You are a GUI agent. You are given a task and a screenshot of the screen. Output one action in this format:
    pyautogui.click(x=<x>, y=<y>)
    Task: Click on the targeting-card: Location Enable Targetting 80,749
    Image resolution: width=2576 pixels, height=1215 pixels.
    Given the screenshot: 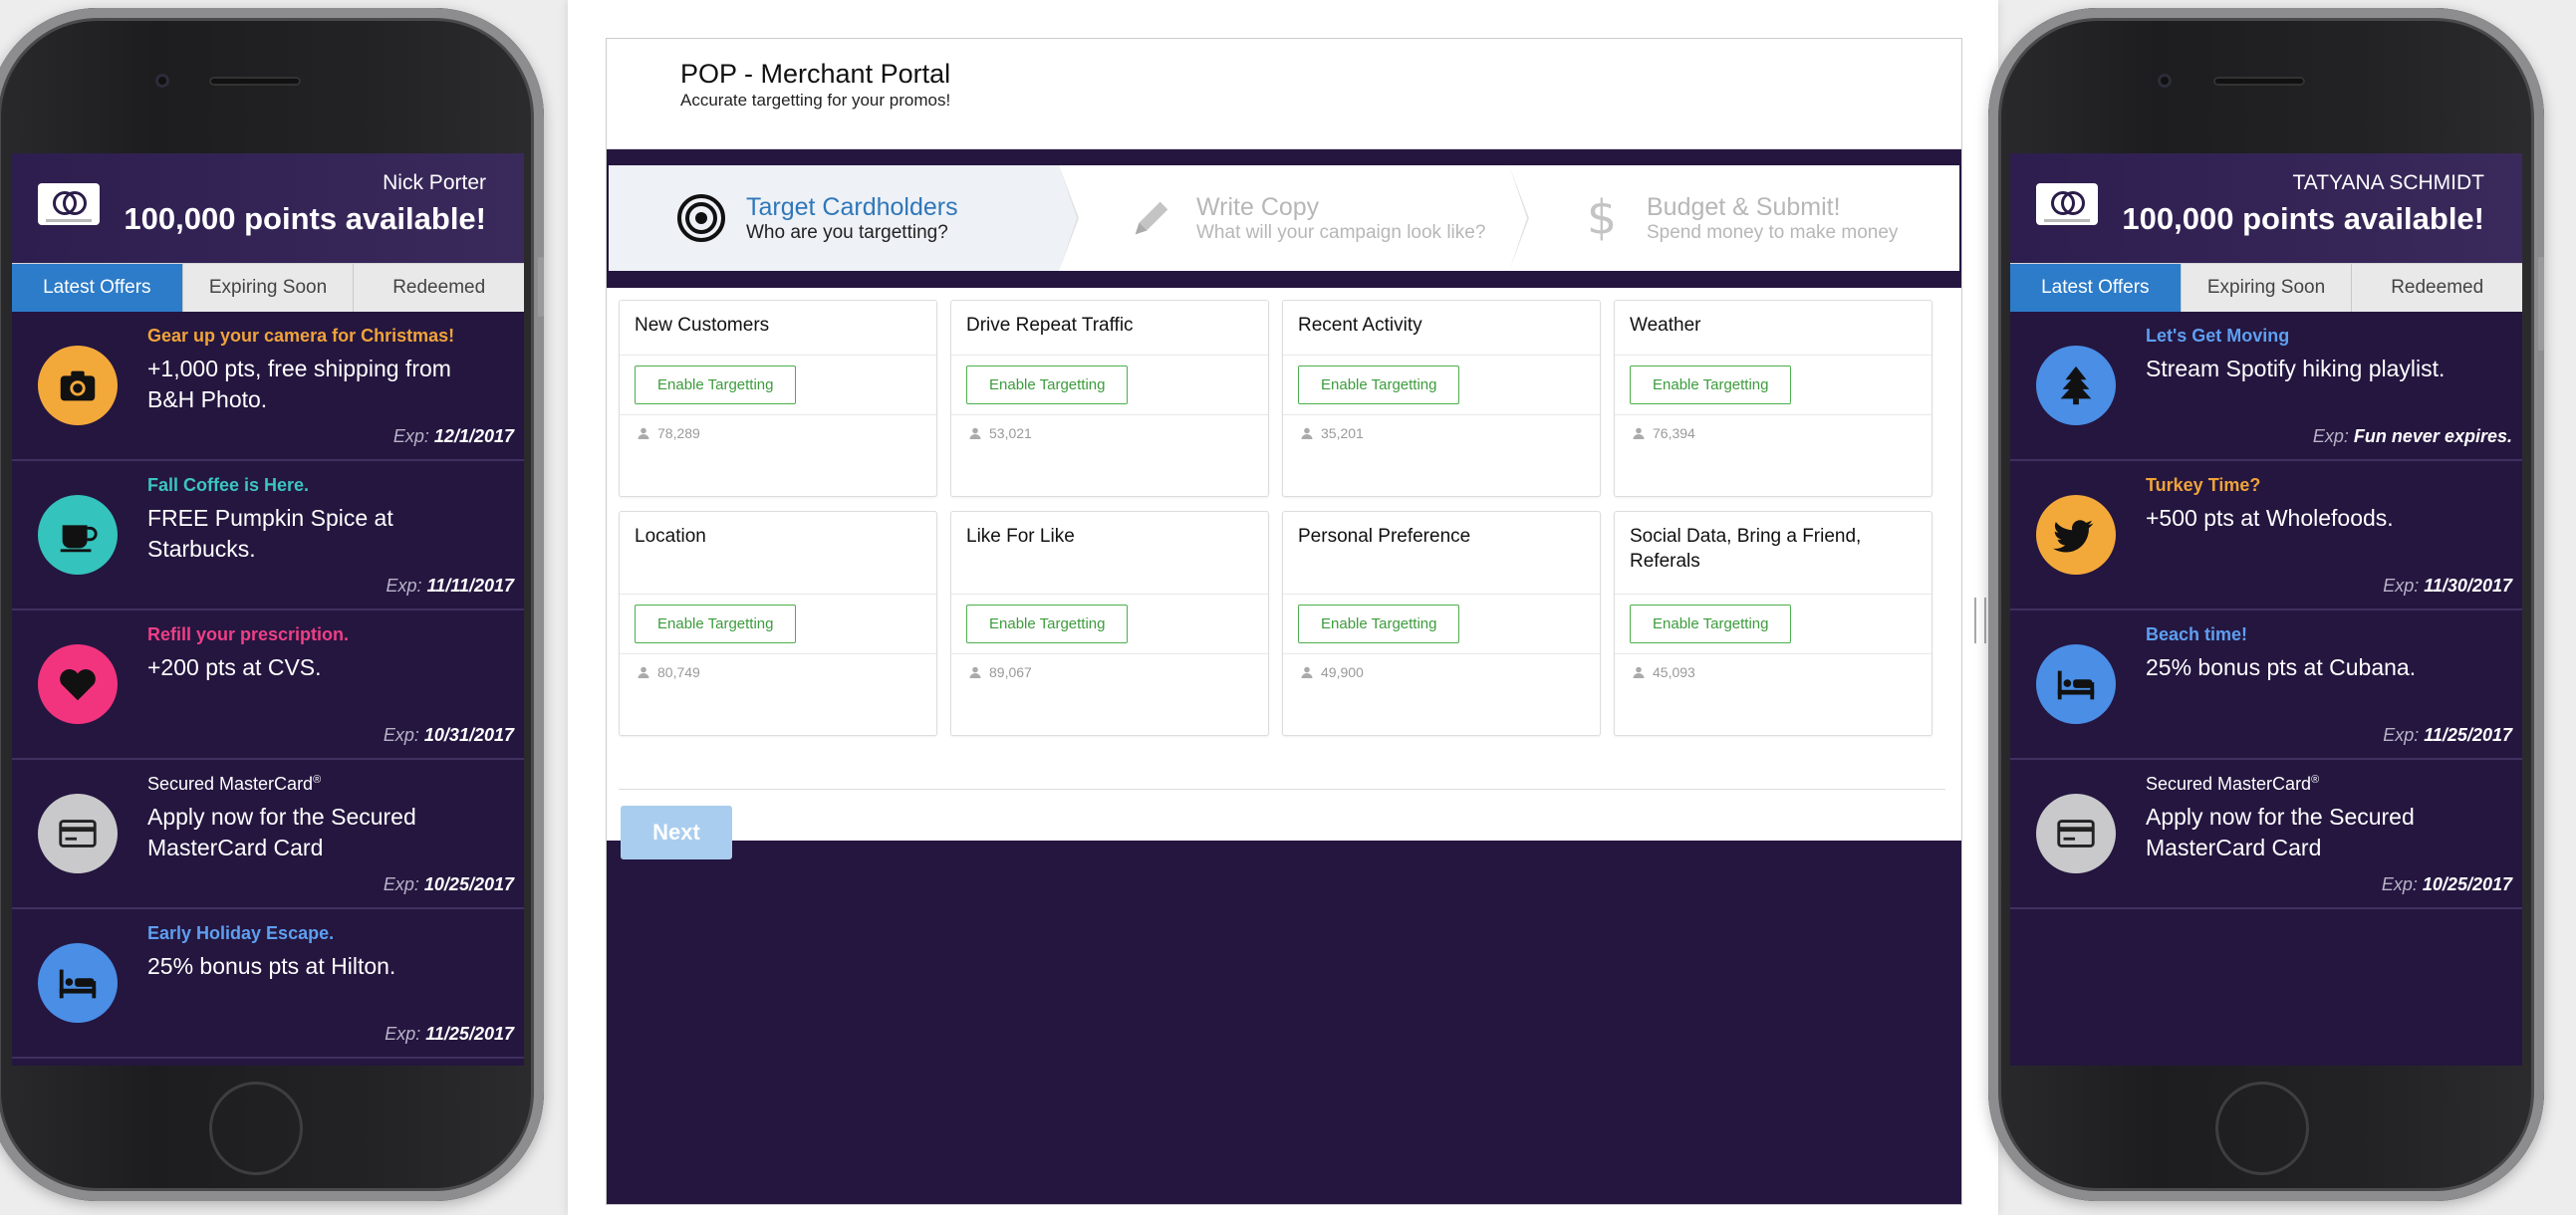 What is the action you would take?
    pyautogui.click(x=778, y=624)
    